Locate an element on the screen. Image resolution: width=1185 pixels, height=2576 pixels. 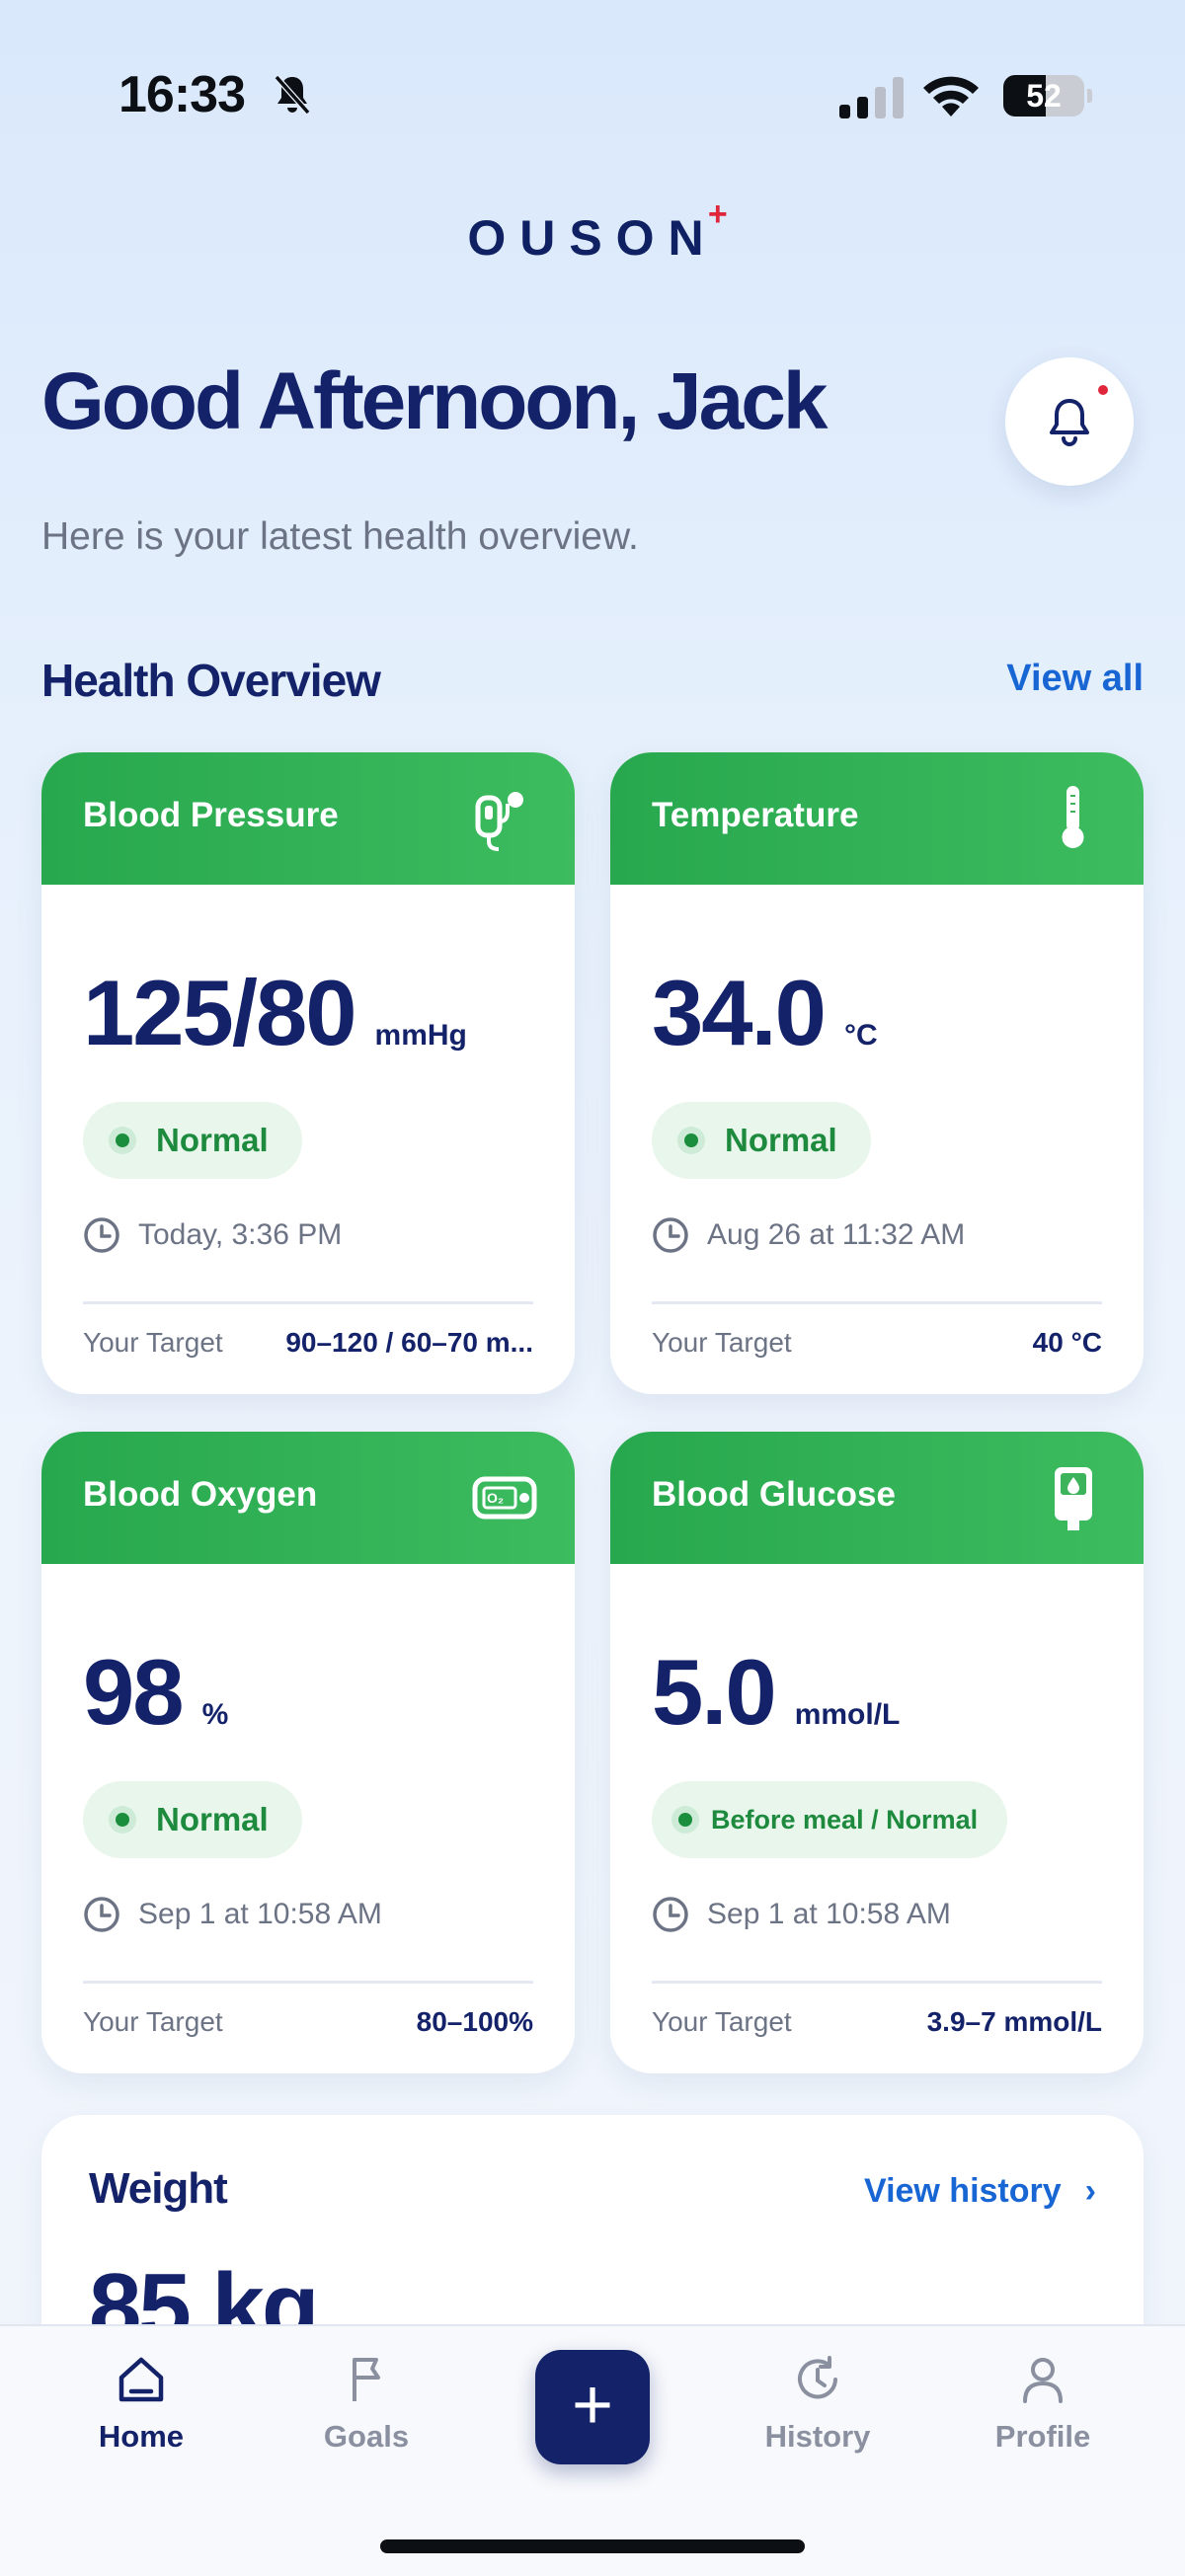
tab-goals: Goals is located at coordinates (366, 2416).